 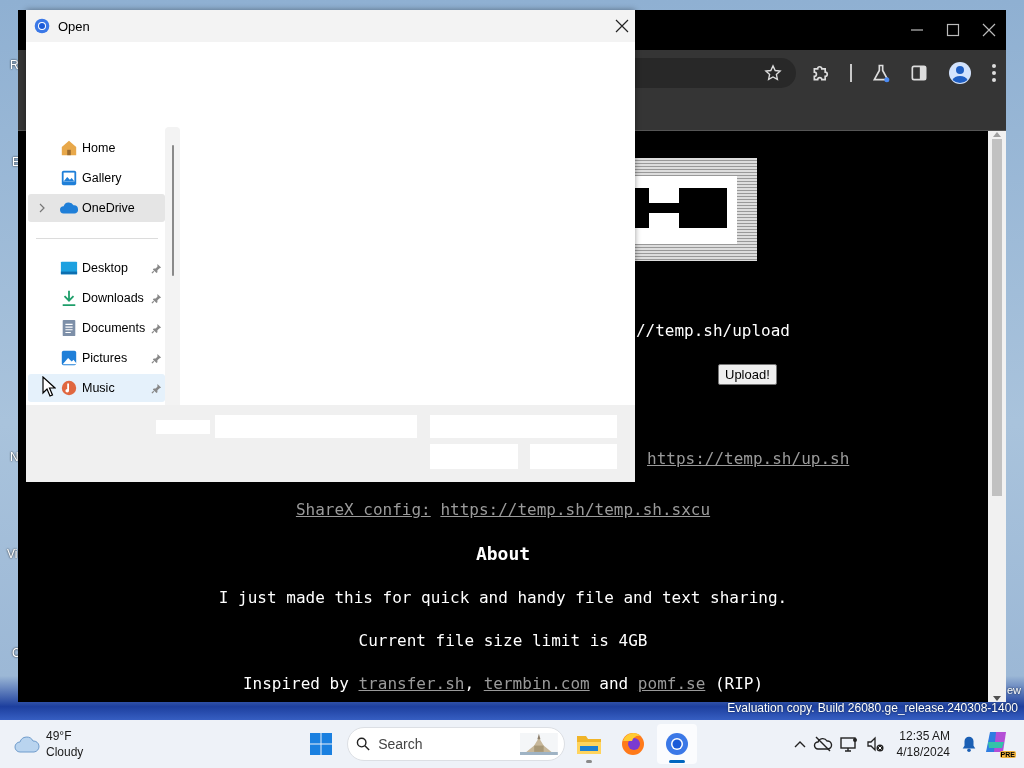 What do you see at coordinates (363, 744) in the screenshot?
I see `search-icon` at bounding box center [363, 744].